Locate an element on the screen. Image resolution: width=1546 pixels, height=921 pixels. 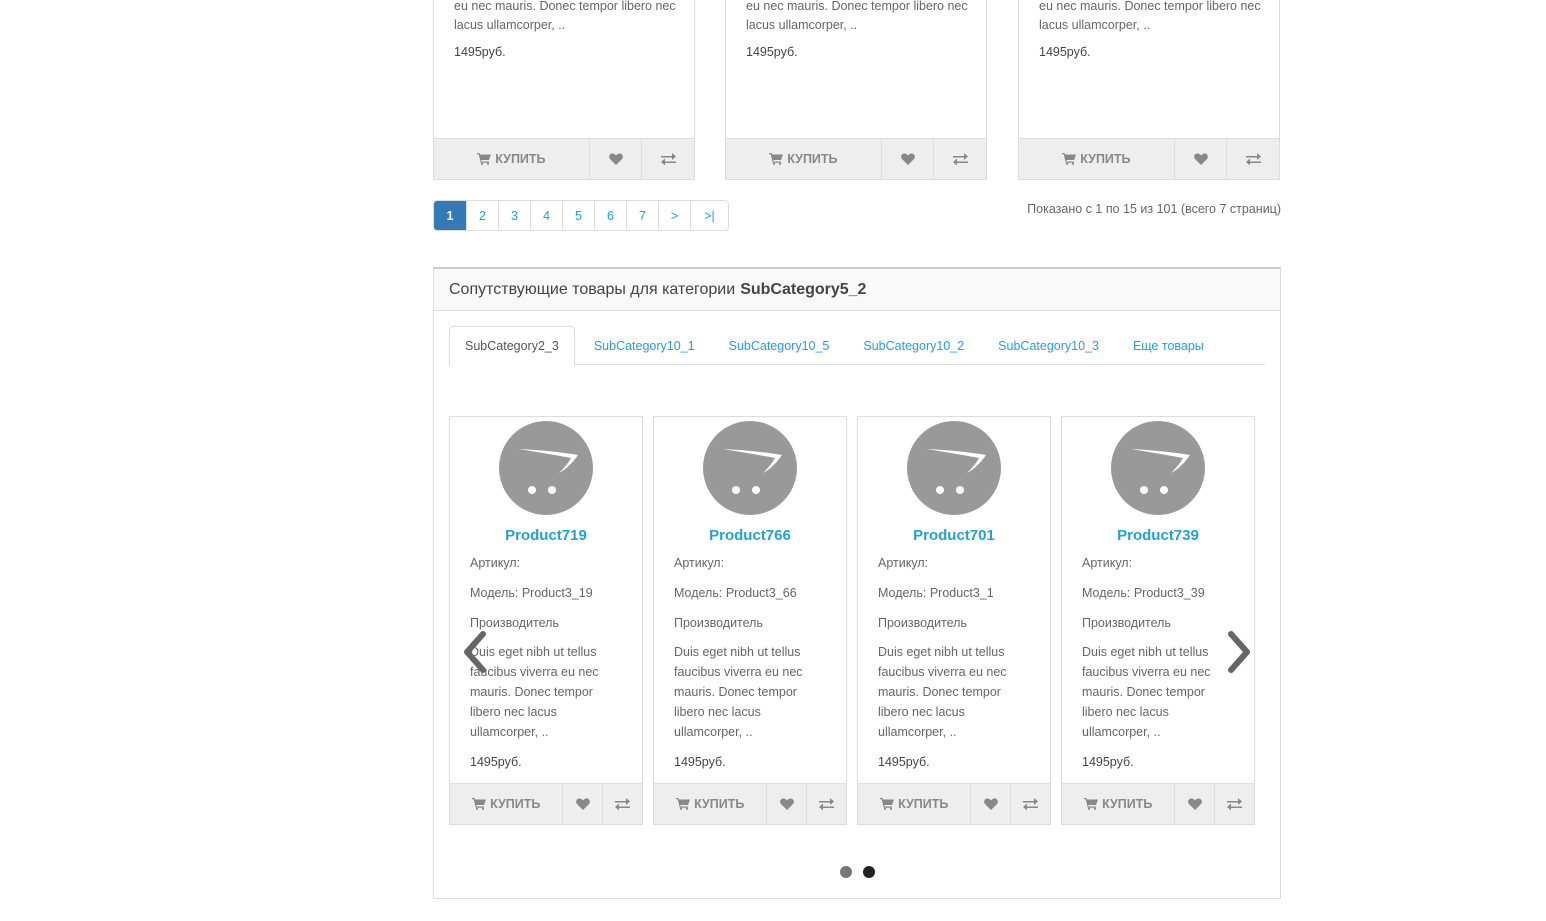
carousel-pagination is located at coordinates (857, 872).